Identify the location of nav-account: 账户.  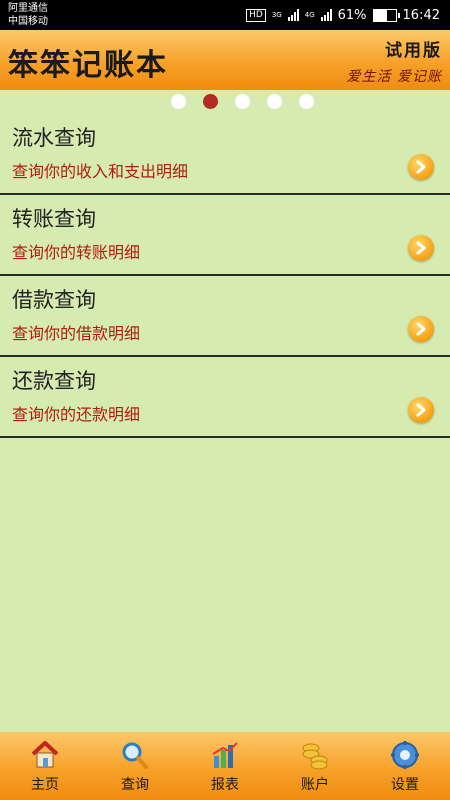
(315, 766).